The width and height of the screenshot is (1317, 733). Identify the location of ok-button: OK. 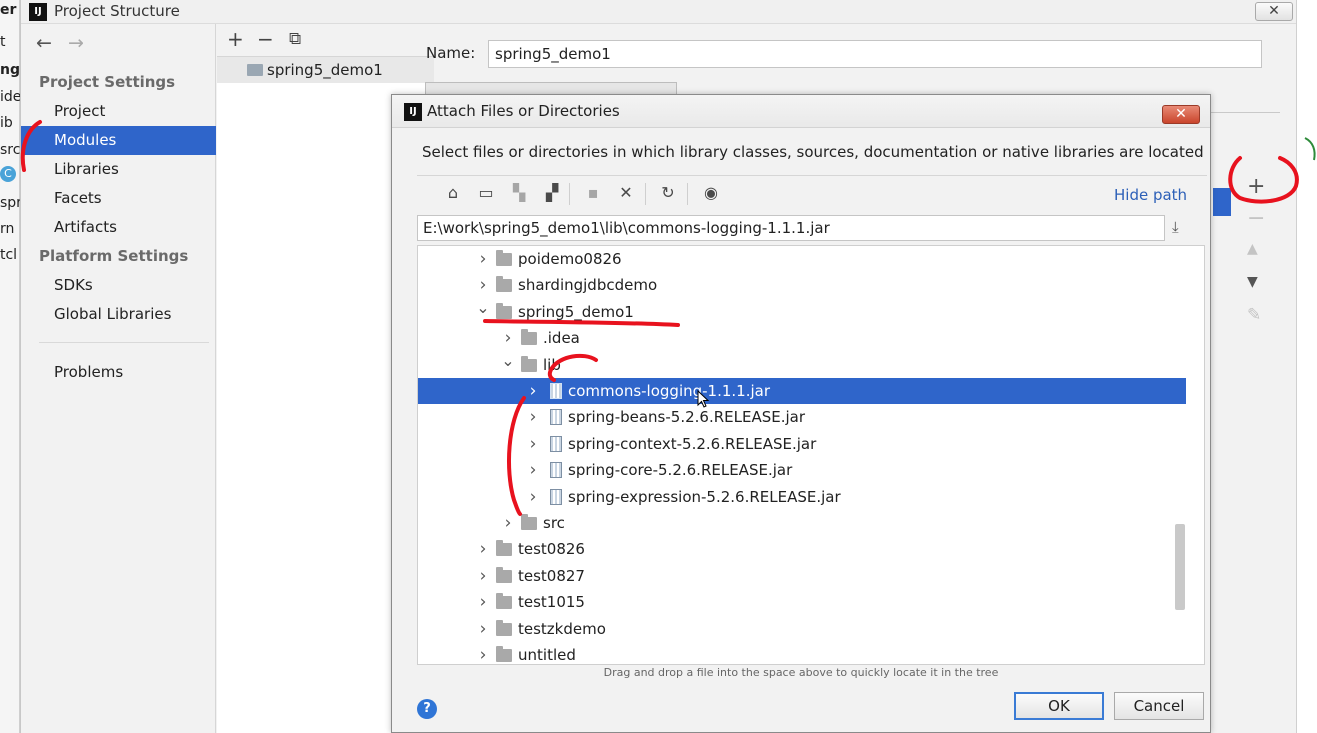
(1059, 706).